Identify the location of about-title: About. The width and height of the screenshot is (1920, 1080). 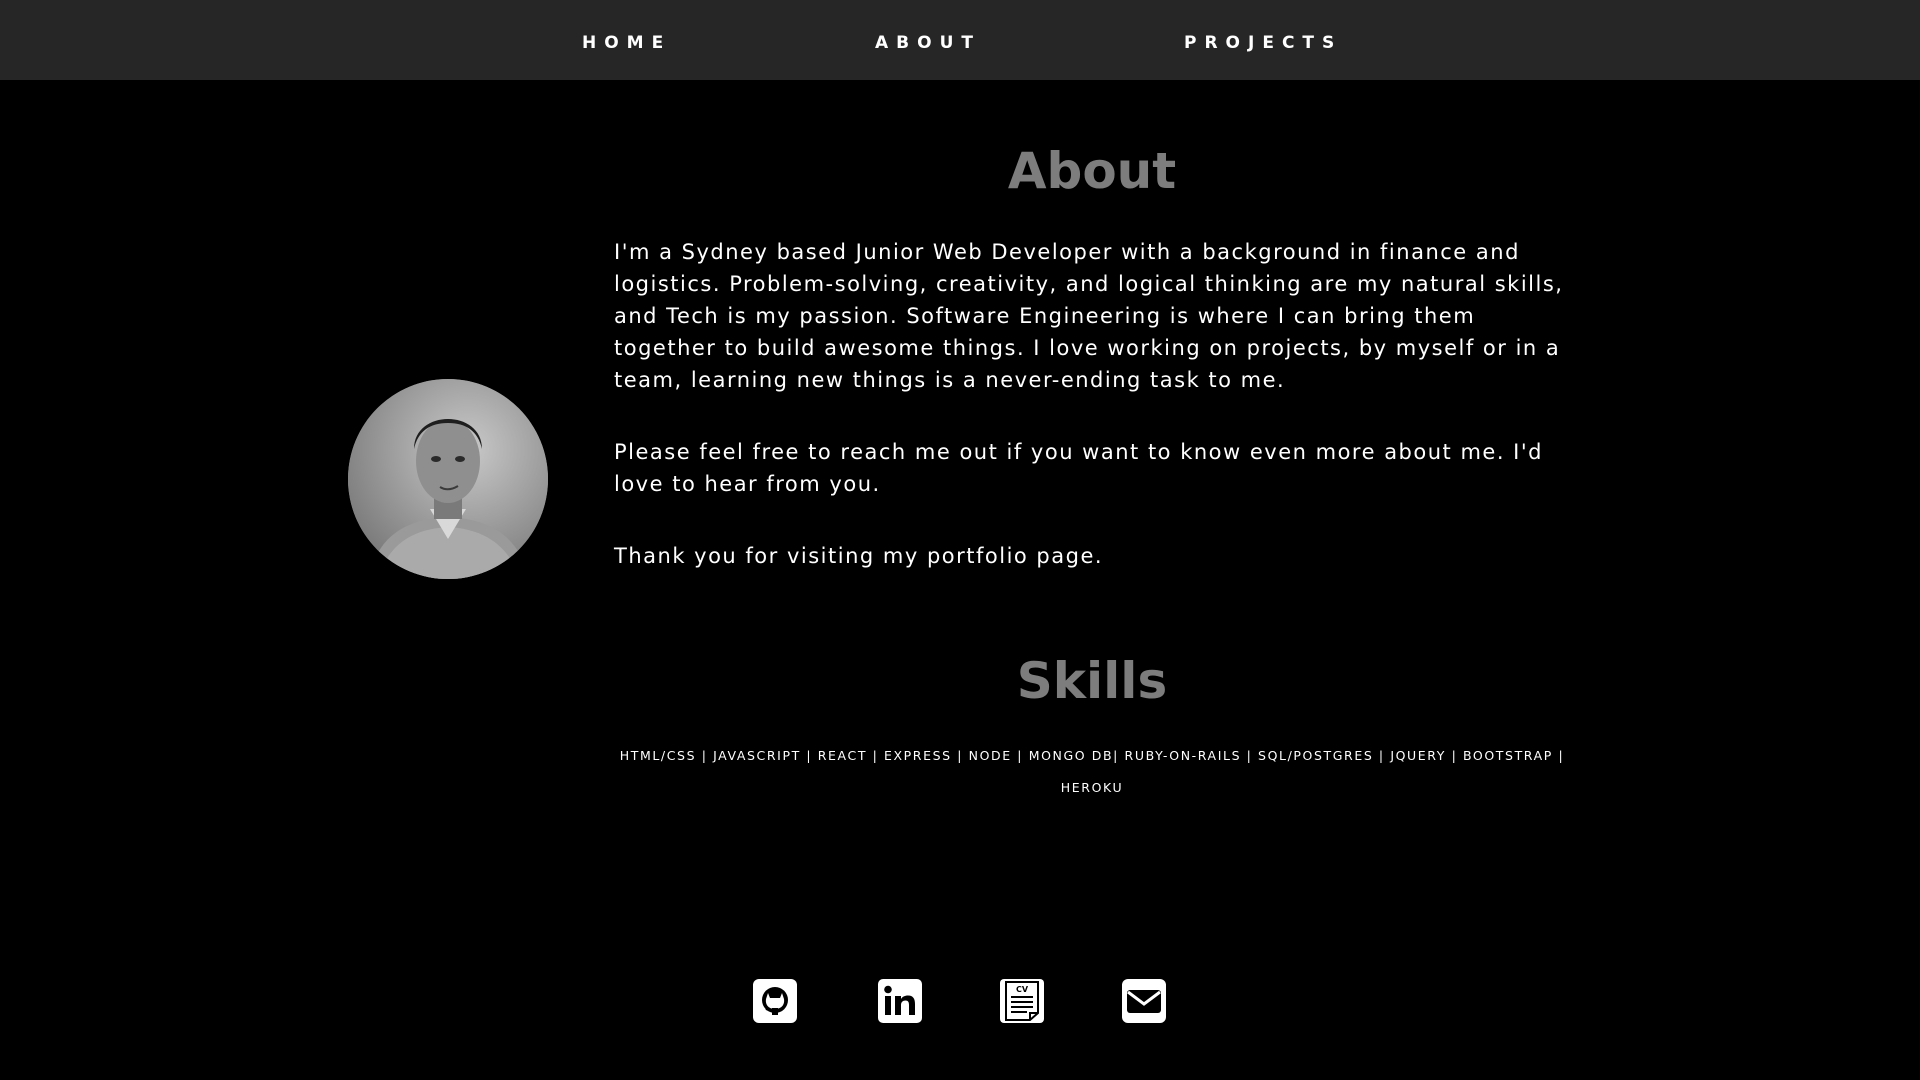
(1092, 171).